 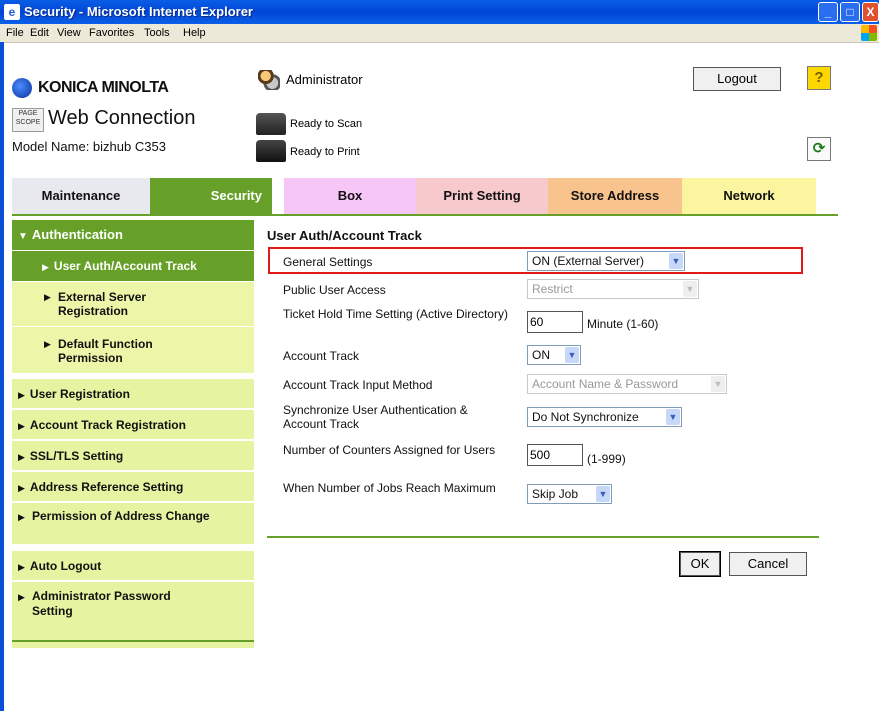 What do you see at coordinates (819, 149) in the screenshot?
I see `refresh-icon: ⟳` at bounding box center [819, 149].